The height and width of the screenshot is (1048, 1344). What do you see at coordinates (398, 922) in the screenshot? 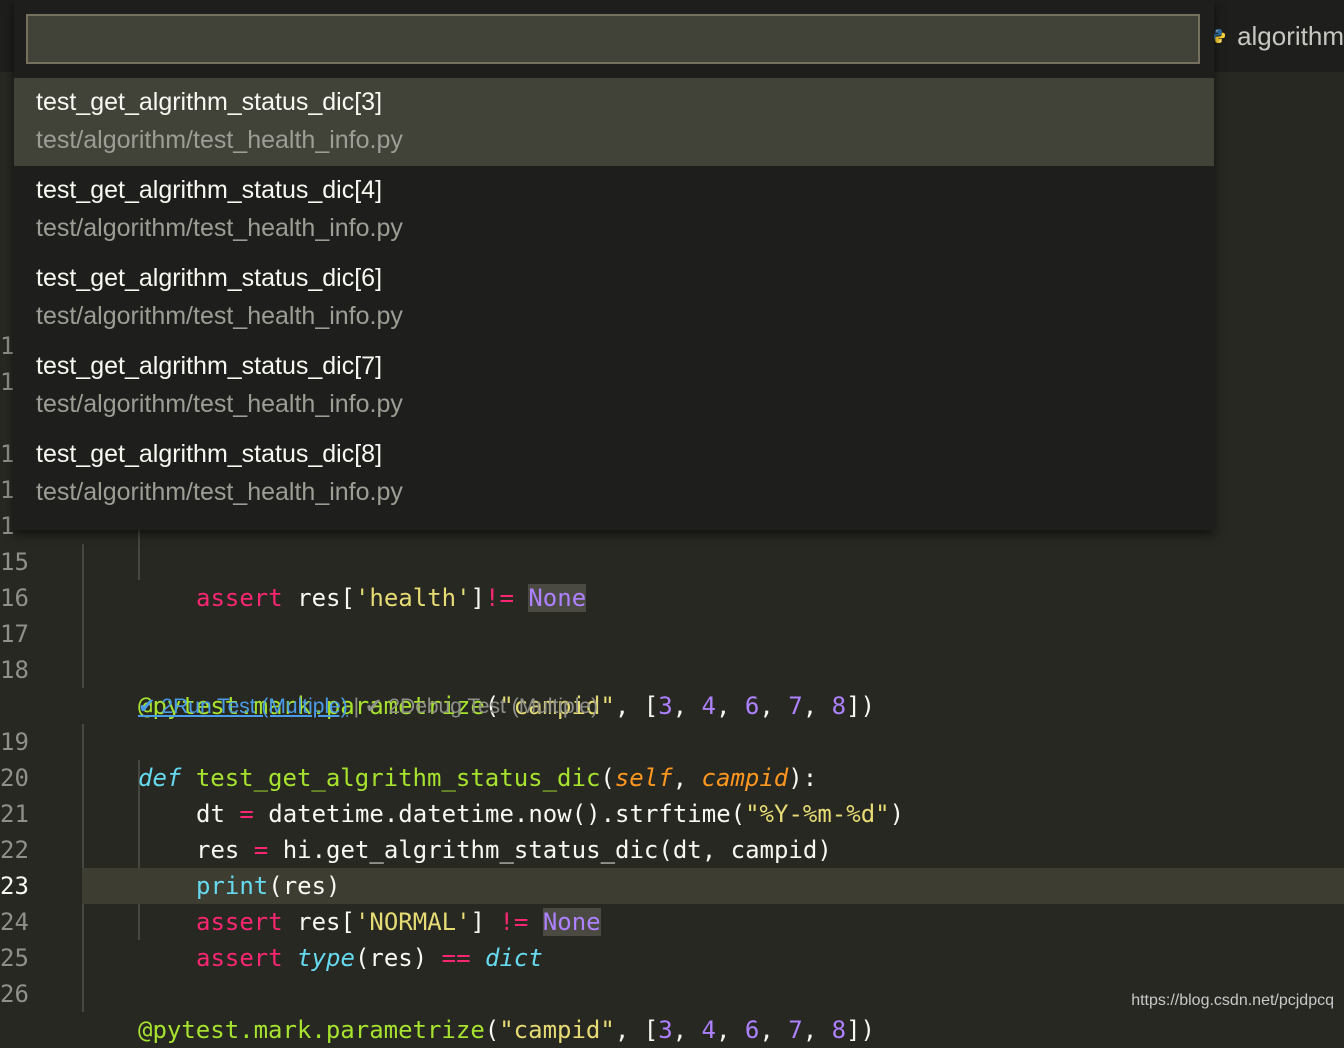
I see `code-line-23: assert res['NORMAL'] != None` at bounding box center [398, 922].